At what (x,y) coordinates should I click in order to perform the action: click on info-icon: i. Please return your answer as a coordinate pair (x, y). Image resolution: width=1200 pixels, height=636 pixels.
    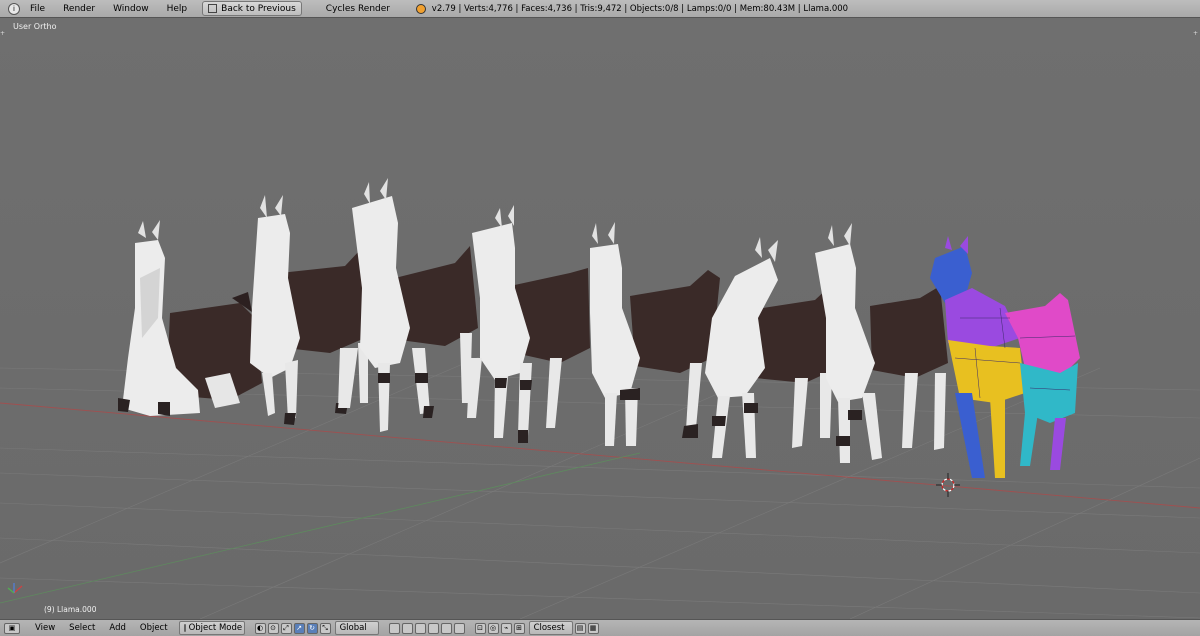
    Looking at the image, I should click on (14, 8).